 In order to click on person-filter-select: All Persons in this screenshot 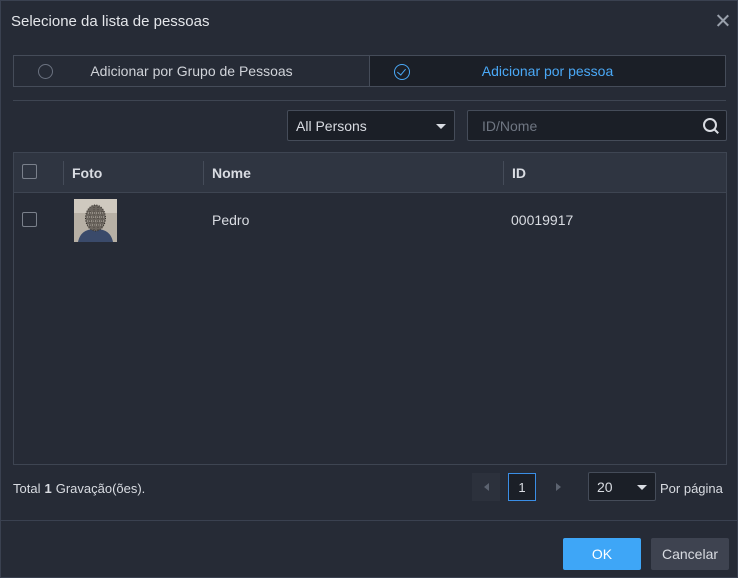, I will do `click(371, 125)`.